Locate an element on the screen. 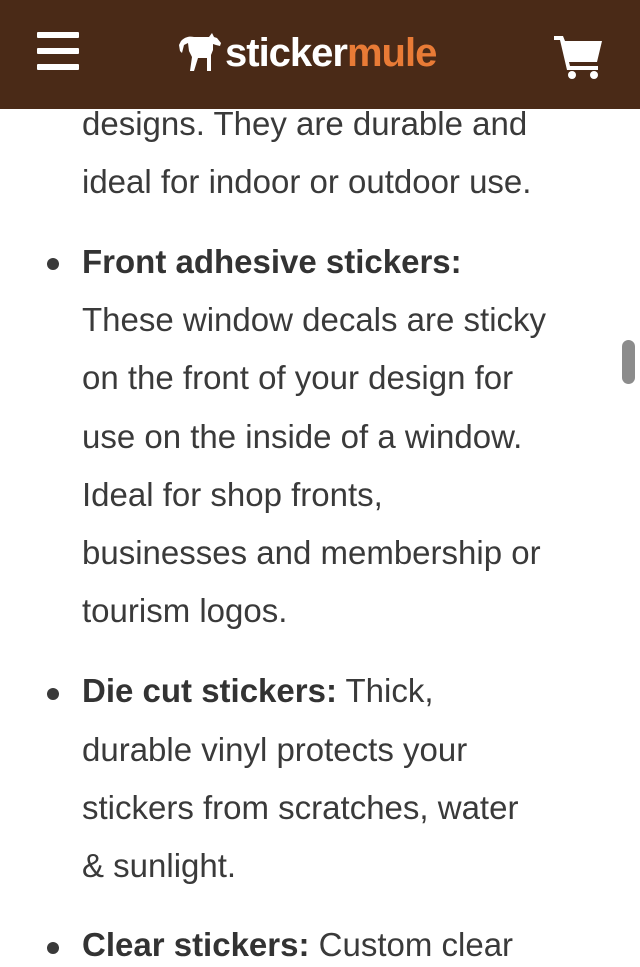 This screenshot has width=640, height=967. list-item-text-line: use on the inside of a window. is located at coordinates (302, 436).